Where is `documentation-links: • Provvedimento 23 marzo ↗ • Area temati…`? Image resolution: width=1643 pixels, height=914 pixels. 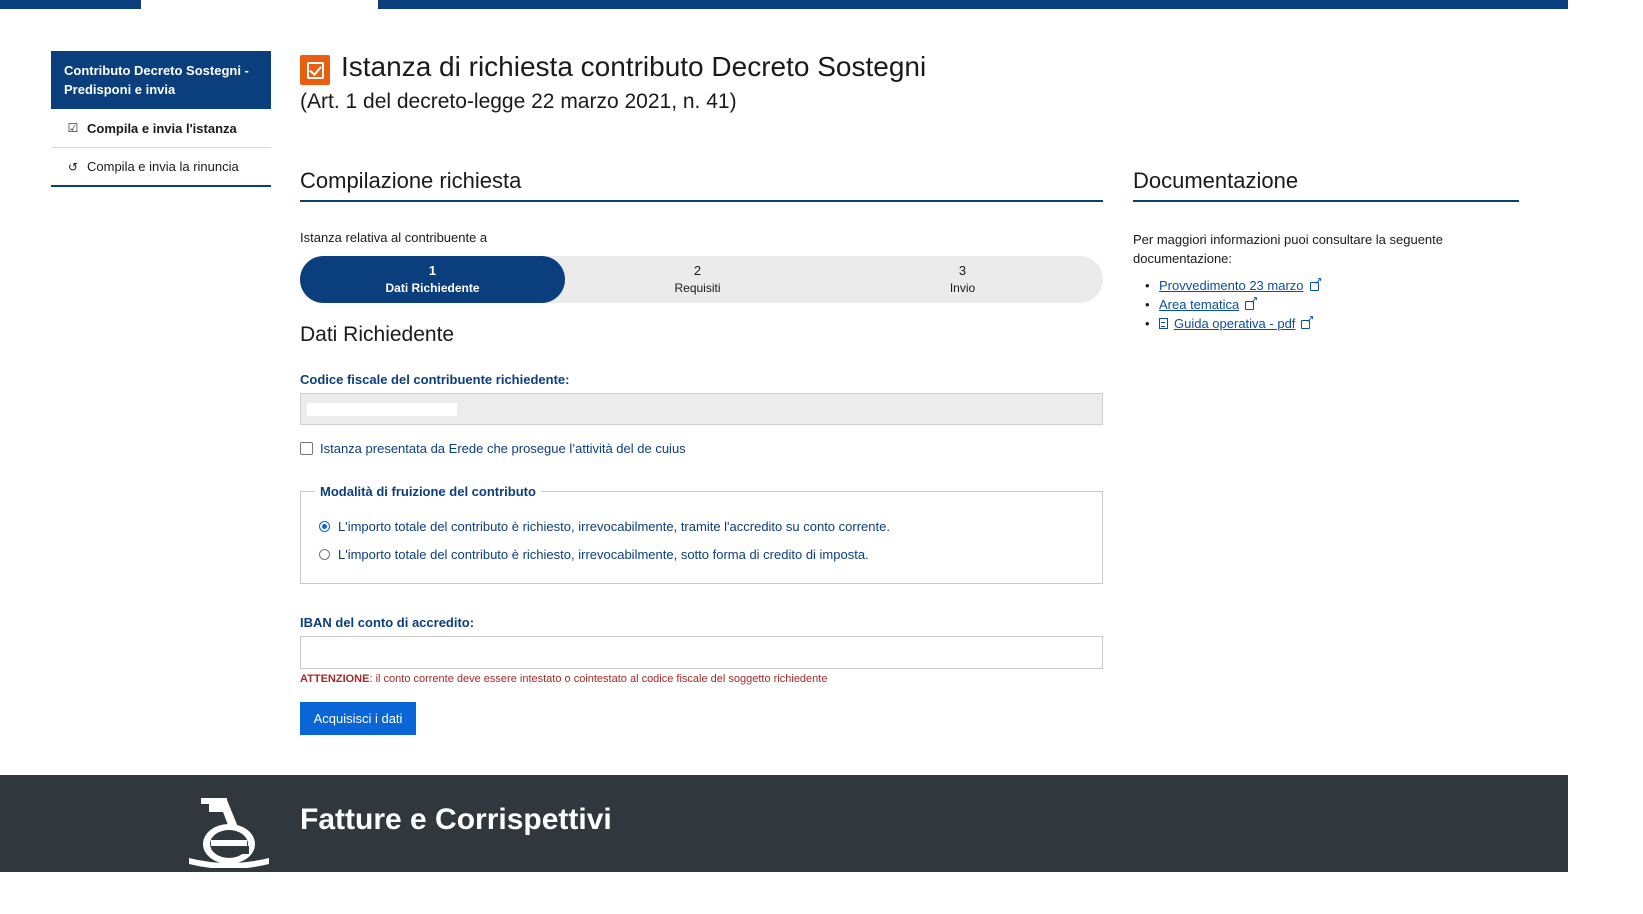
documentation-links: • Provvedimento 23 marzo ↗ • Area temati… is located at coordinates (1234, 304).